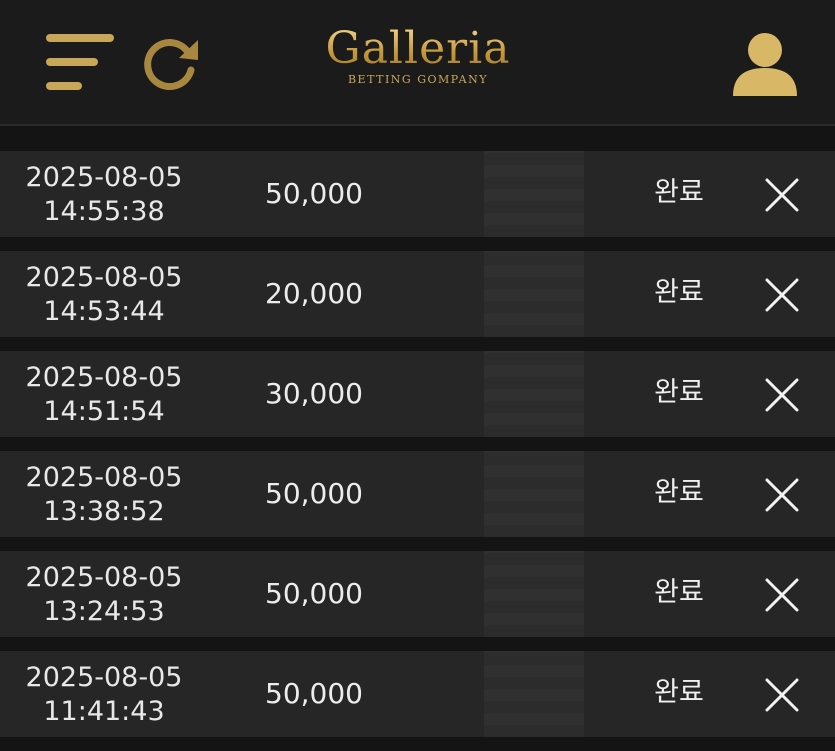 Image resolution: width=835 pixels, height=751 pixels. Describe the element at coordinates (104, 211) in the screenshot. I see `time-text: 14:55:38` at that location.